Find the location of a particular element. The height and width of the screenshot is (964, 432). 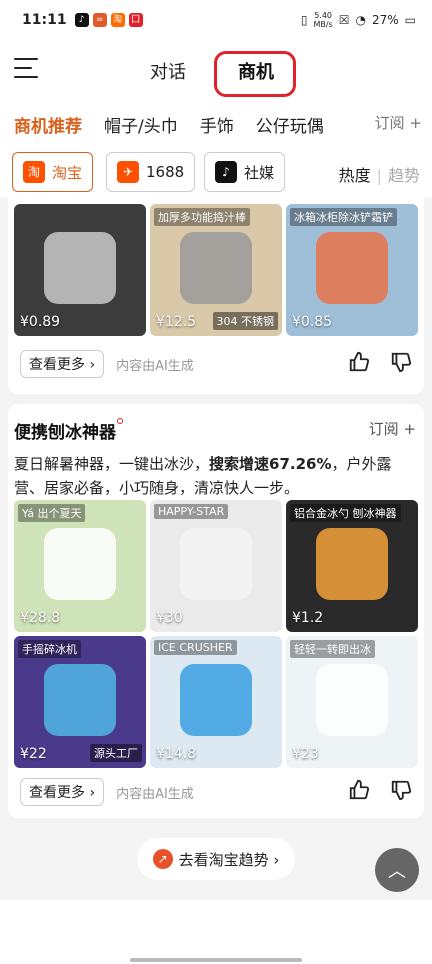

battery-icon: ▭ is located at coordinates (410, 20).